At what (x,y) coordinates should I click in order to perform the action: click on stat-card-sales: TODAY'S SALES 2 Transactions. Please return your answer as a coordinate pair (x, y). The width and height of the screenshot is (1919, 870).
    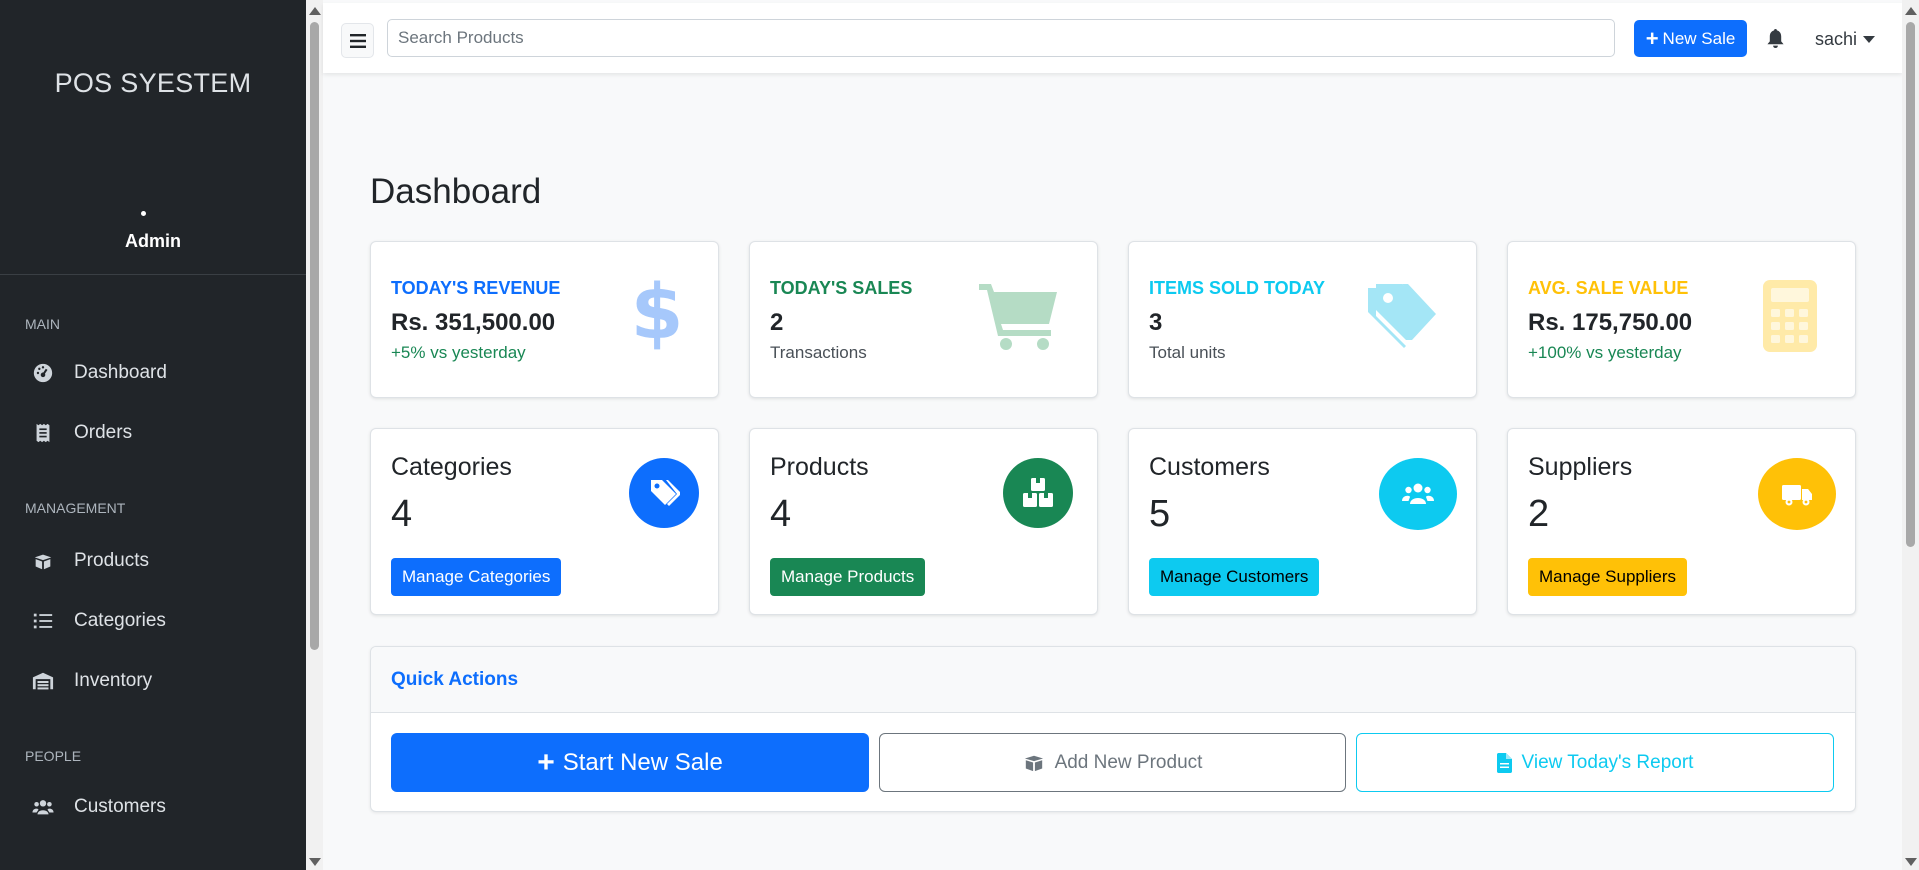
    Looking at the image, I should click on (923, 319).